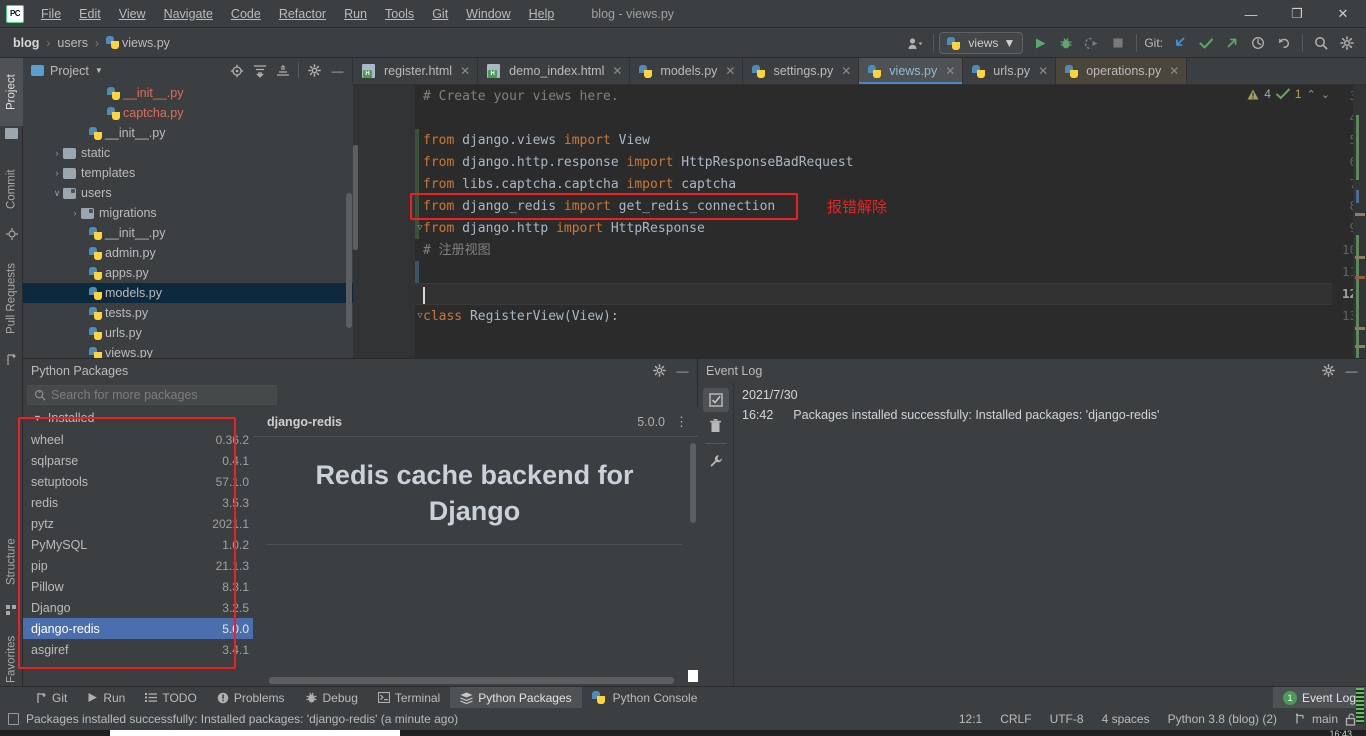 The image size is (1366, 736). Describe the element at coordinates (188, 173) in the screenshot. I see `tree-item-templates: › templates` at that location.